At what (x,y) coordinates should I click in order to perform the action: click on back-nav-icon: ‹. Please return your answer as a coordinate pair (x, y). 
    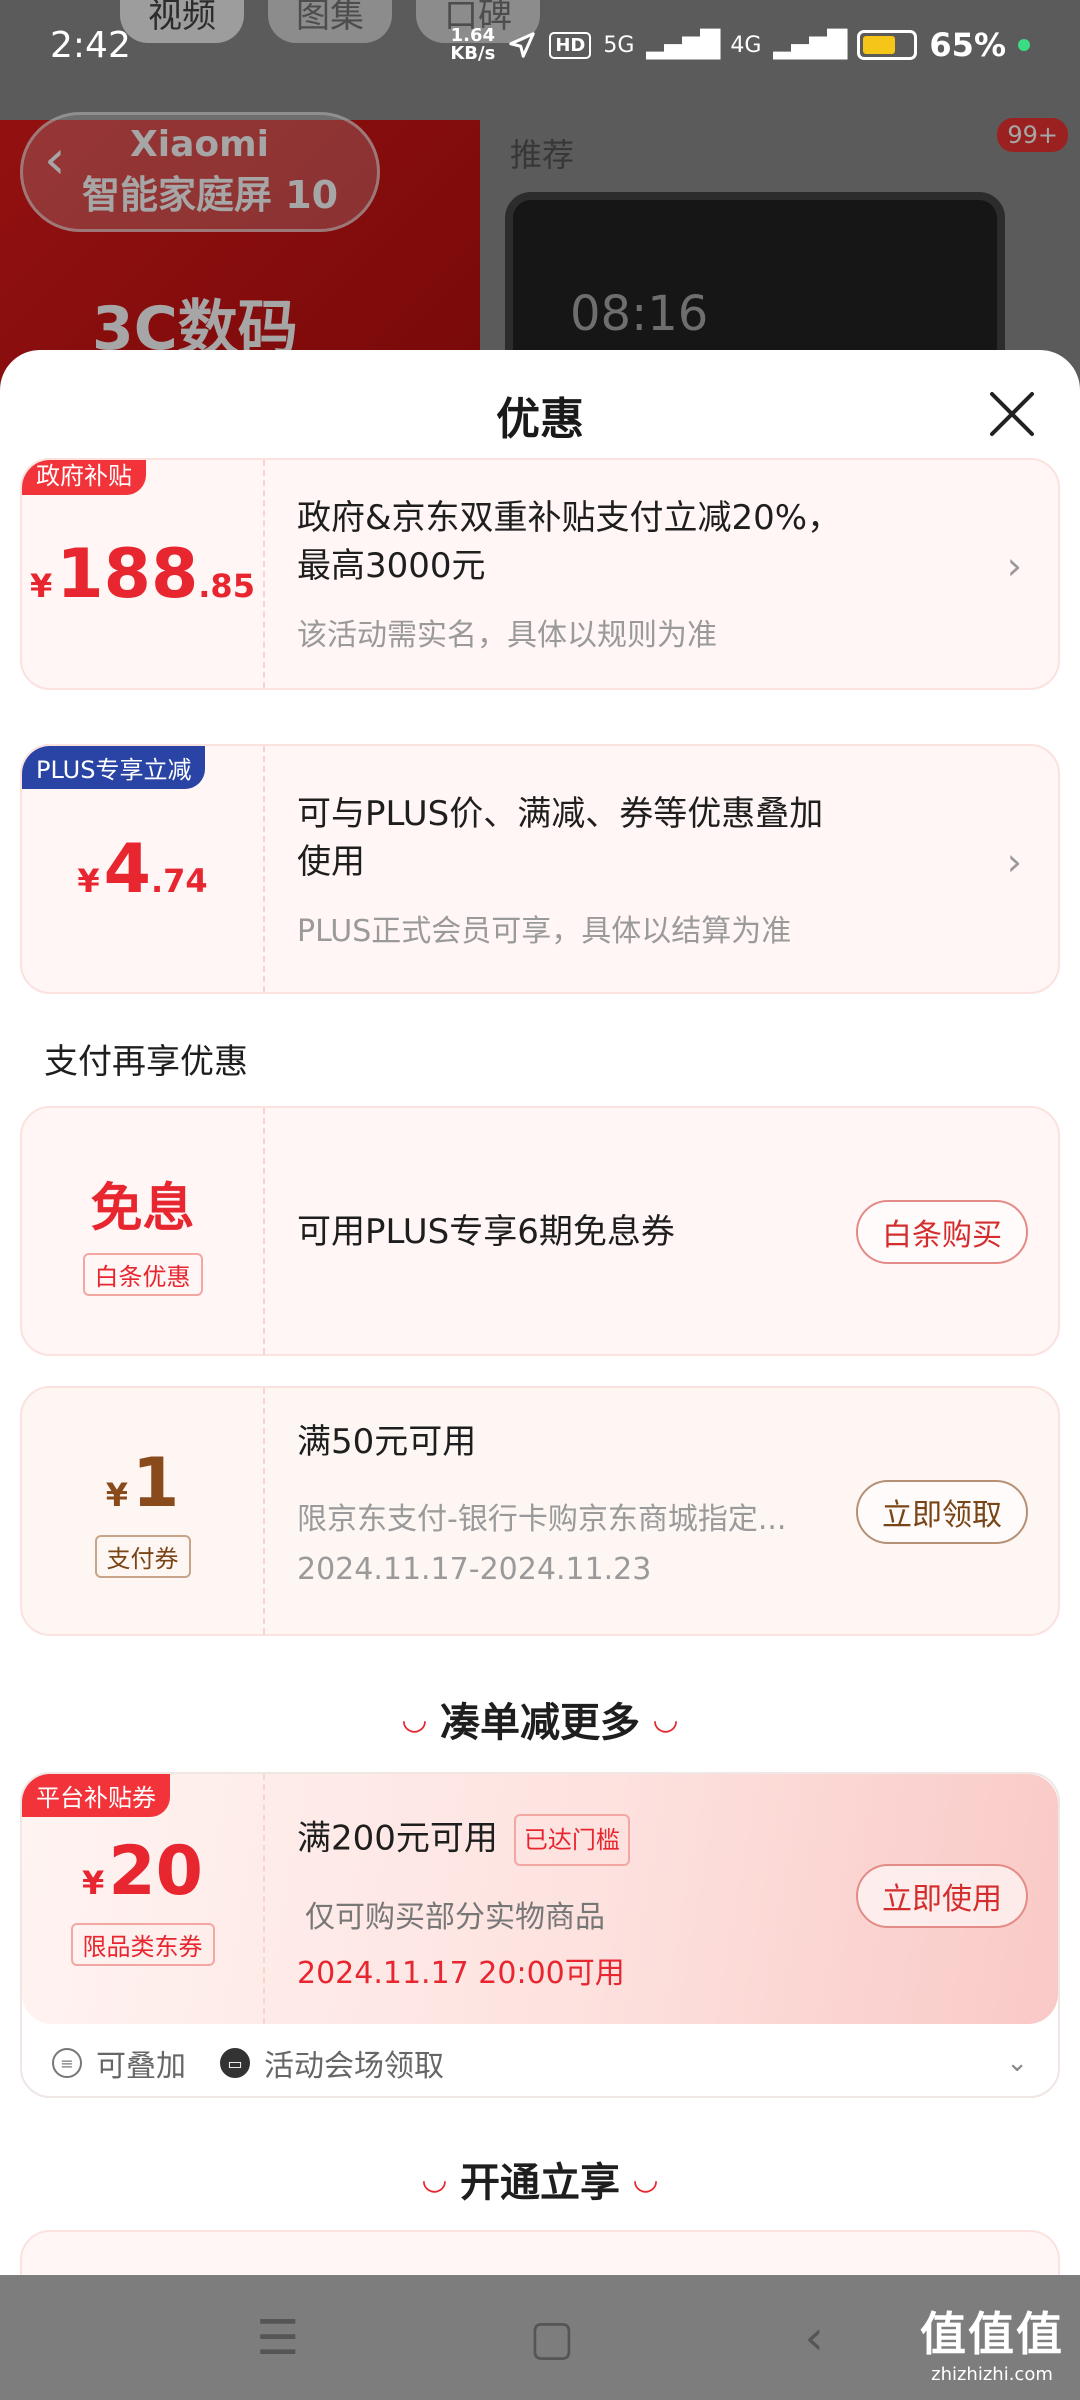
    Looking at the image, I should click on (814, 2338).